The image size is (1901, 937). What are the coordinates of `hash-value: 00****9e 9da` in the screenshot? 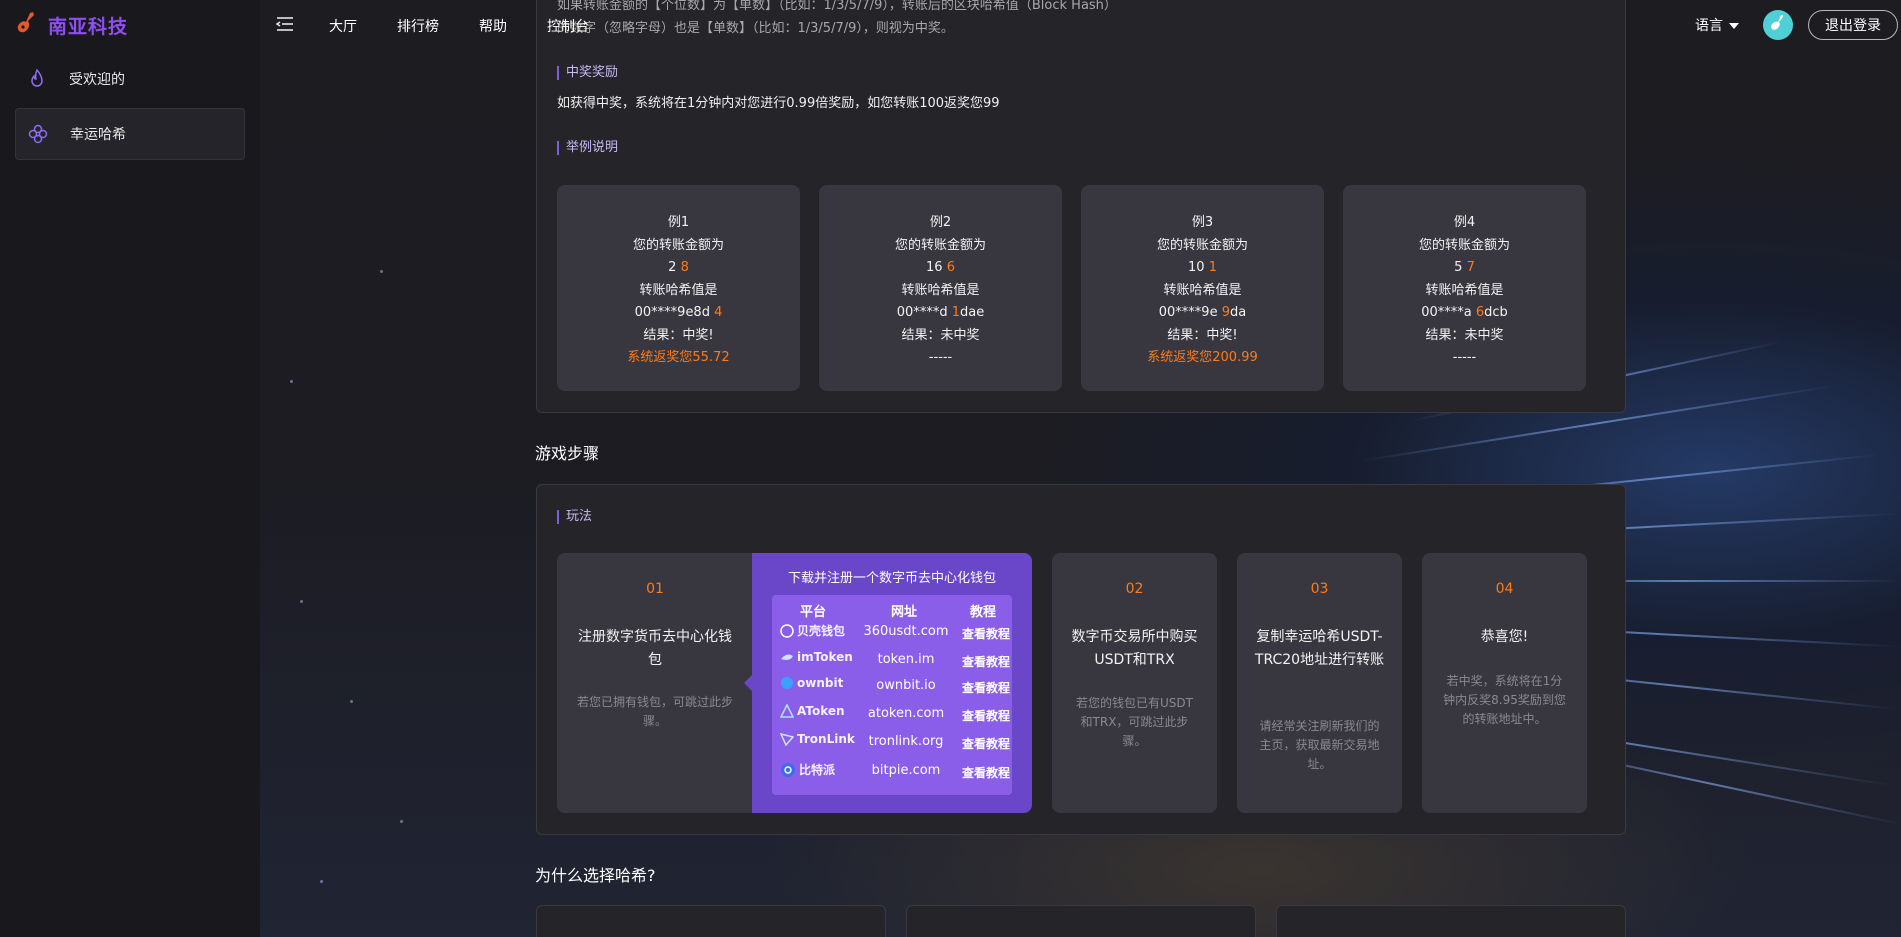 It's located at (1202, 312).